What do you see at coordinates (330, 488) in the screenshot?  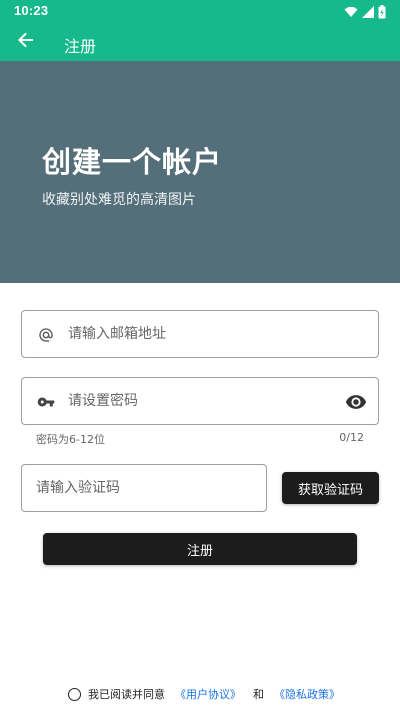 I see `get-code-button: 获取验证码` at bounding box center [330, 488].